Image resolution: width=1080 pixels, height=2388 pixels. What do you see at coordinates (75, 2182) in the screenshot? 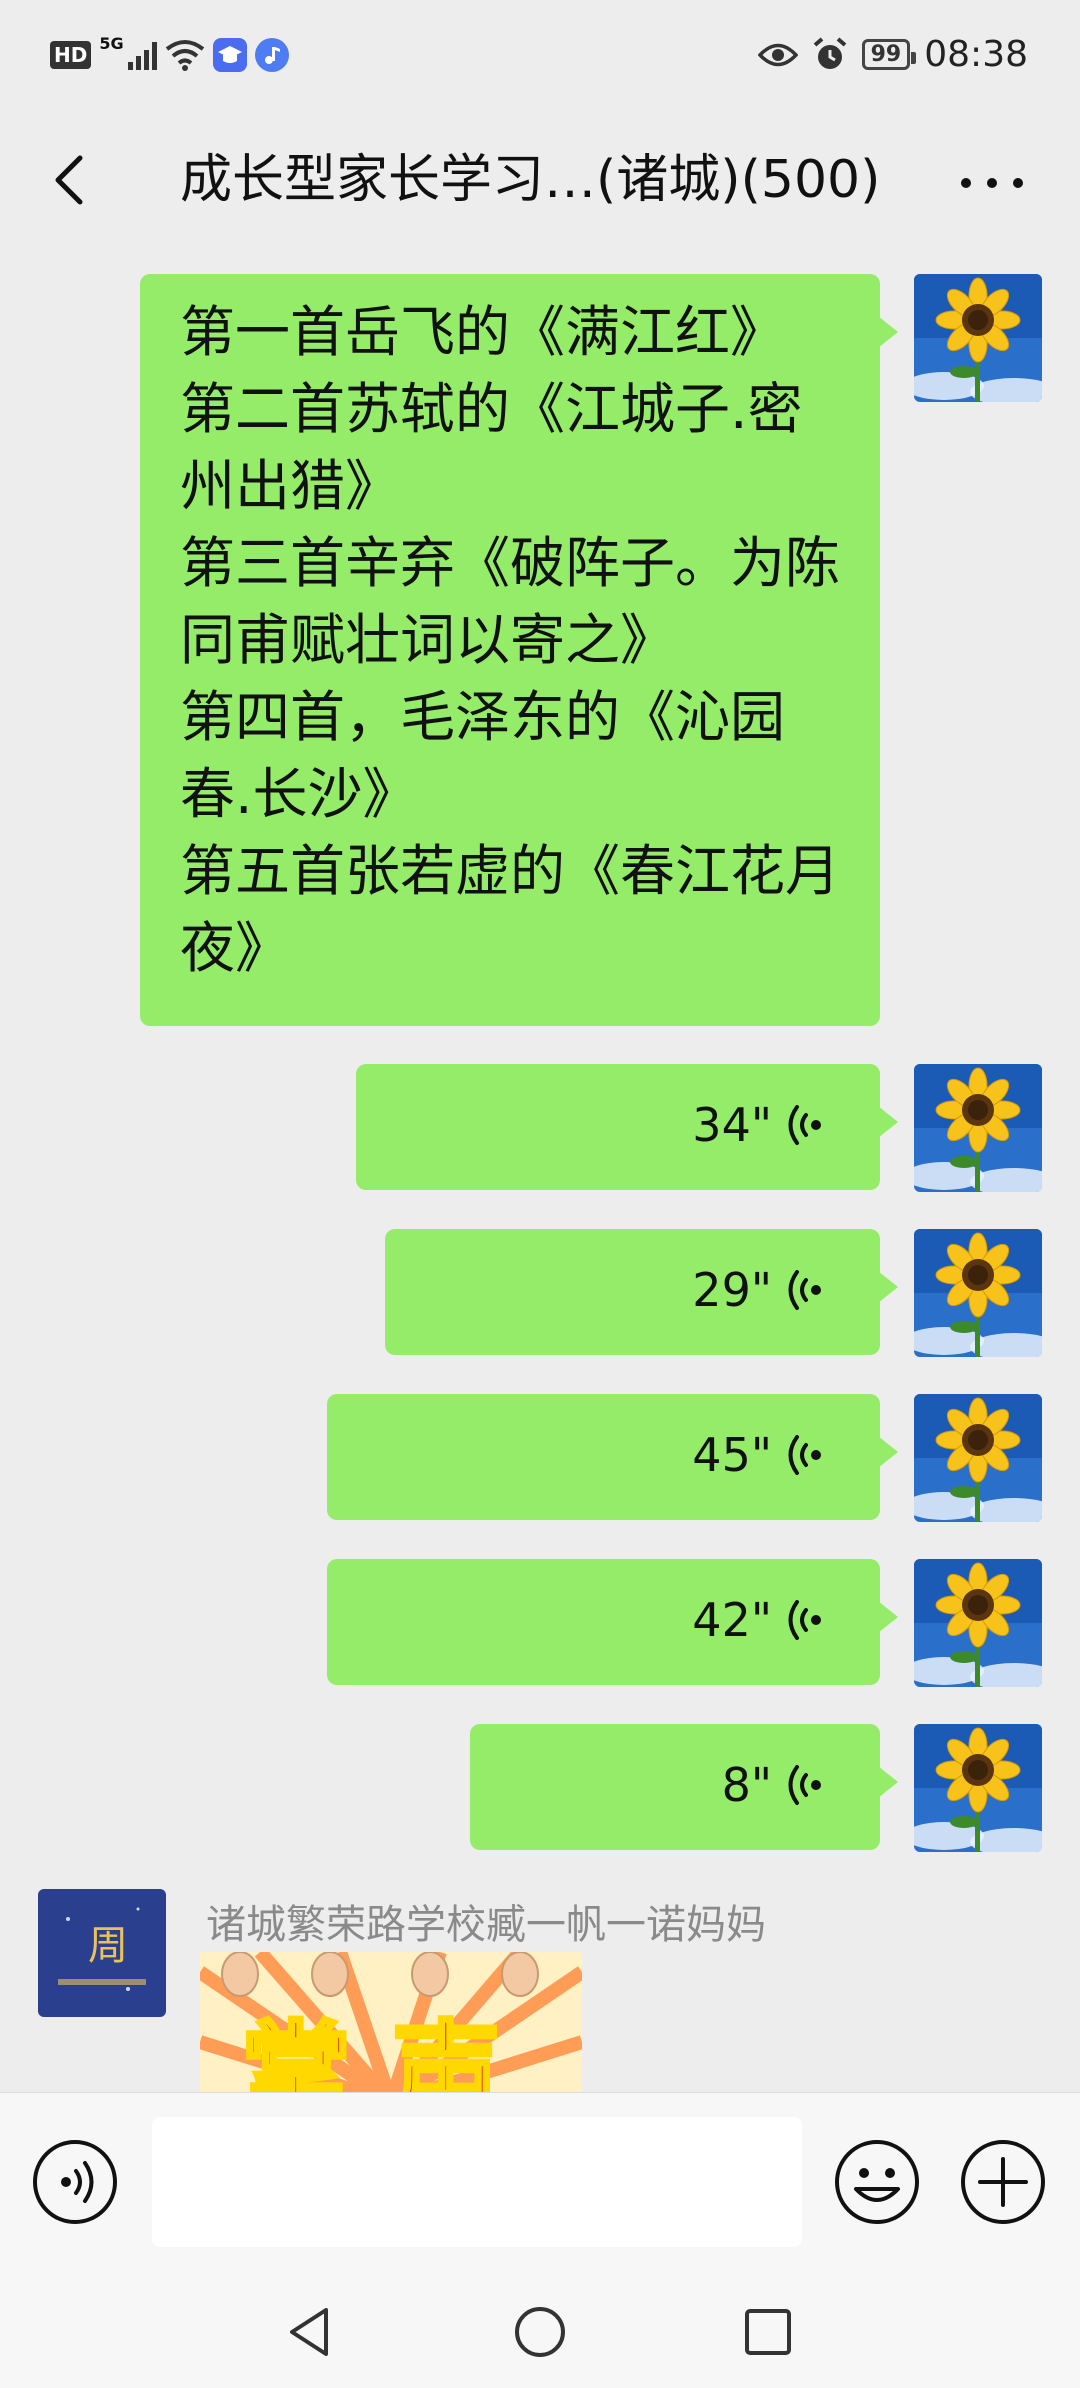
I see `voice-mode-icon` at bounding box center [75, 2182].